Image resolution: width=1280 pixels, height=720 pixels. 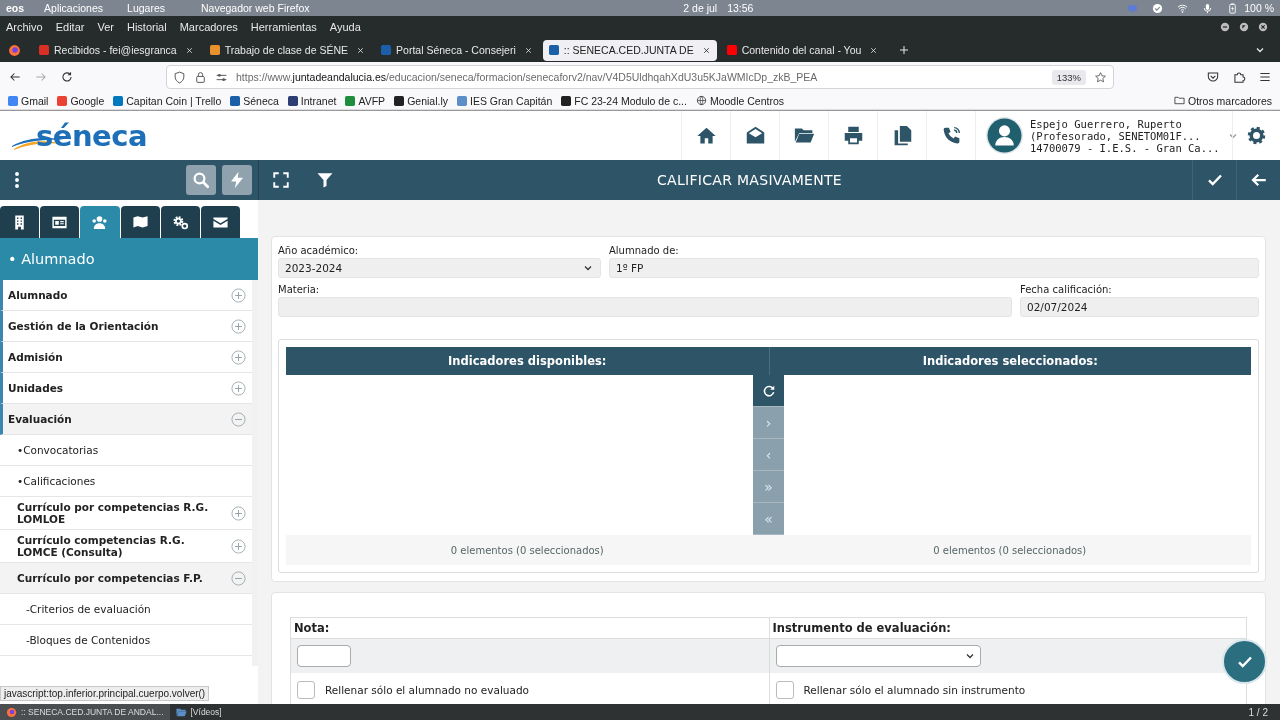 I want to click on menu-item: Currículo por competencias R.G. LOMLOE, so click(x=126, y=513).